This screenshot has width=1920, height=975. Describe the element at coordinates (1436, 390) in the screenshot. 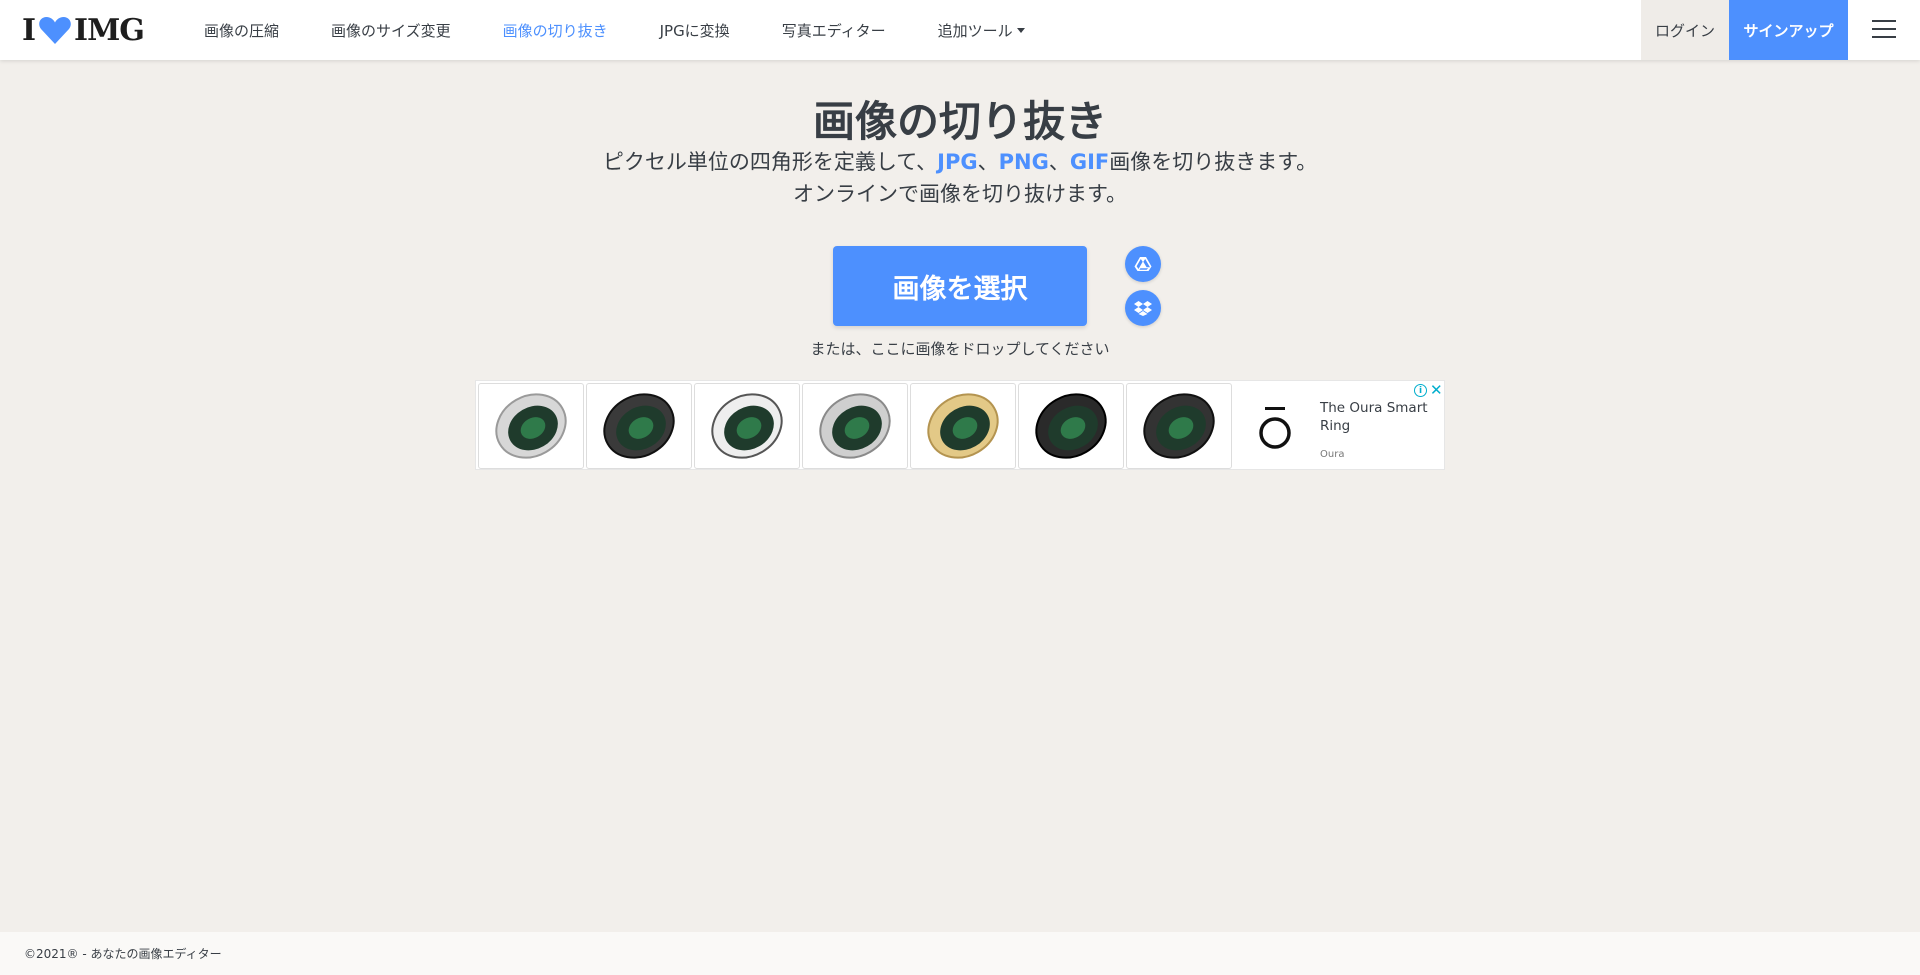

I see `ad-close-icon: ✕` at that location.